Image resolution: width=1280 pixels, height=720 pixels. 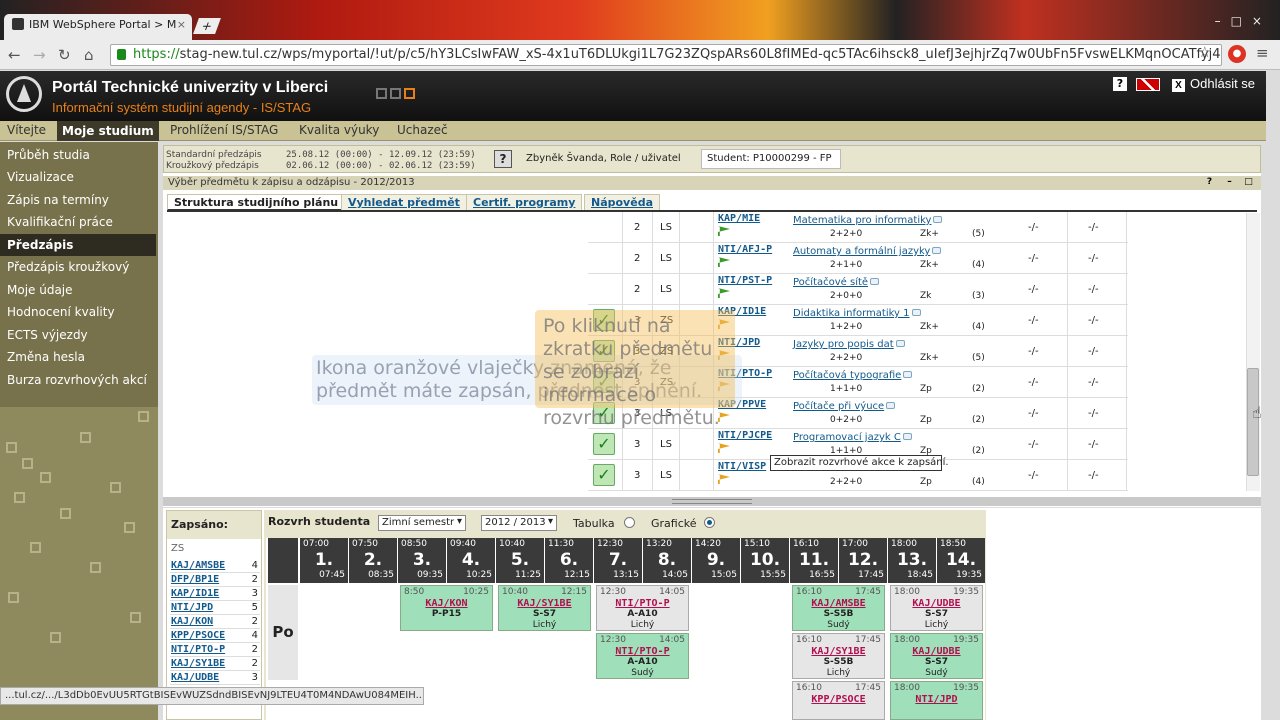 I want to click on course-code-link: KAP/MIE, so click(x=739, y=218).